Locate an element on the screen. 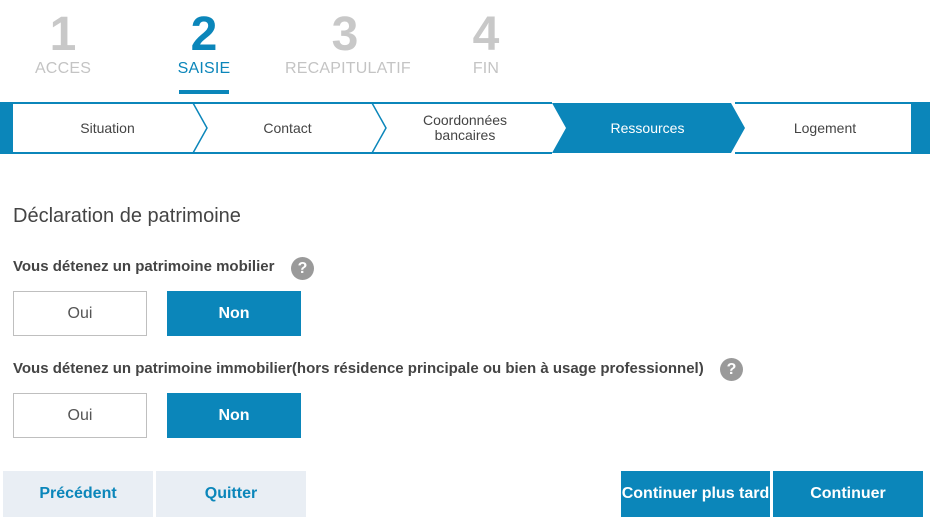 Image resolution: width=930 pixels, height=527 pixels. step-recapitulatif: 3 RECAPITULATIF is located at coordinates (348, 43).